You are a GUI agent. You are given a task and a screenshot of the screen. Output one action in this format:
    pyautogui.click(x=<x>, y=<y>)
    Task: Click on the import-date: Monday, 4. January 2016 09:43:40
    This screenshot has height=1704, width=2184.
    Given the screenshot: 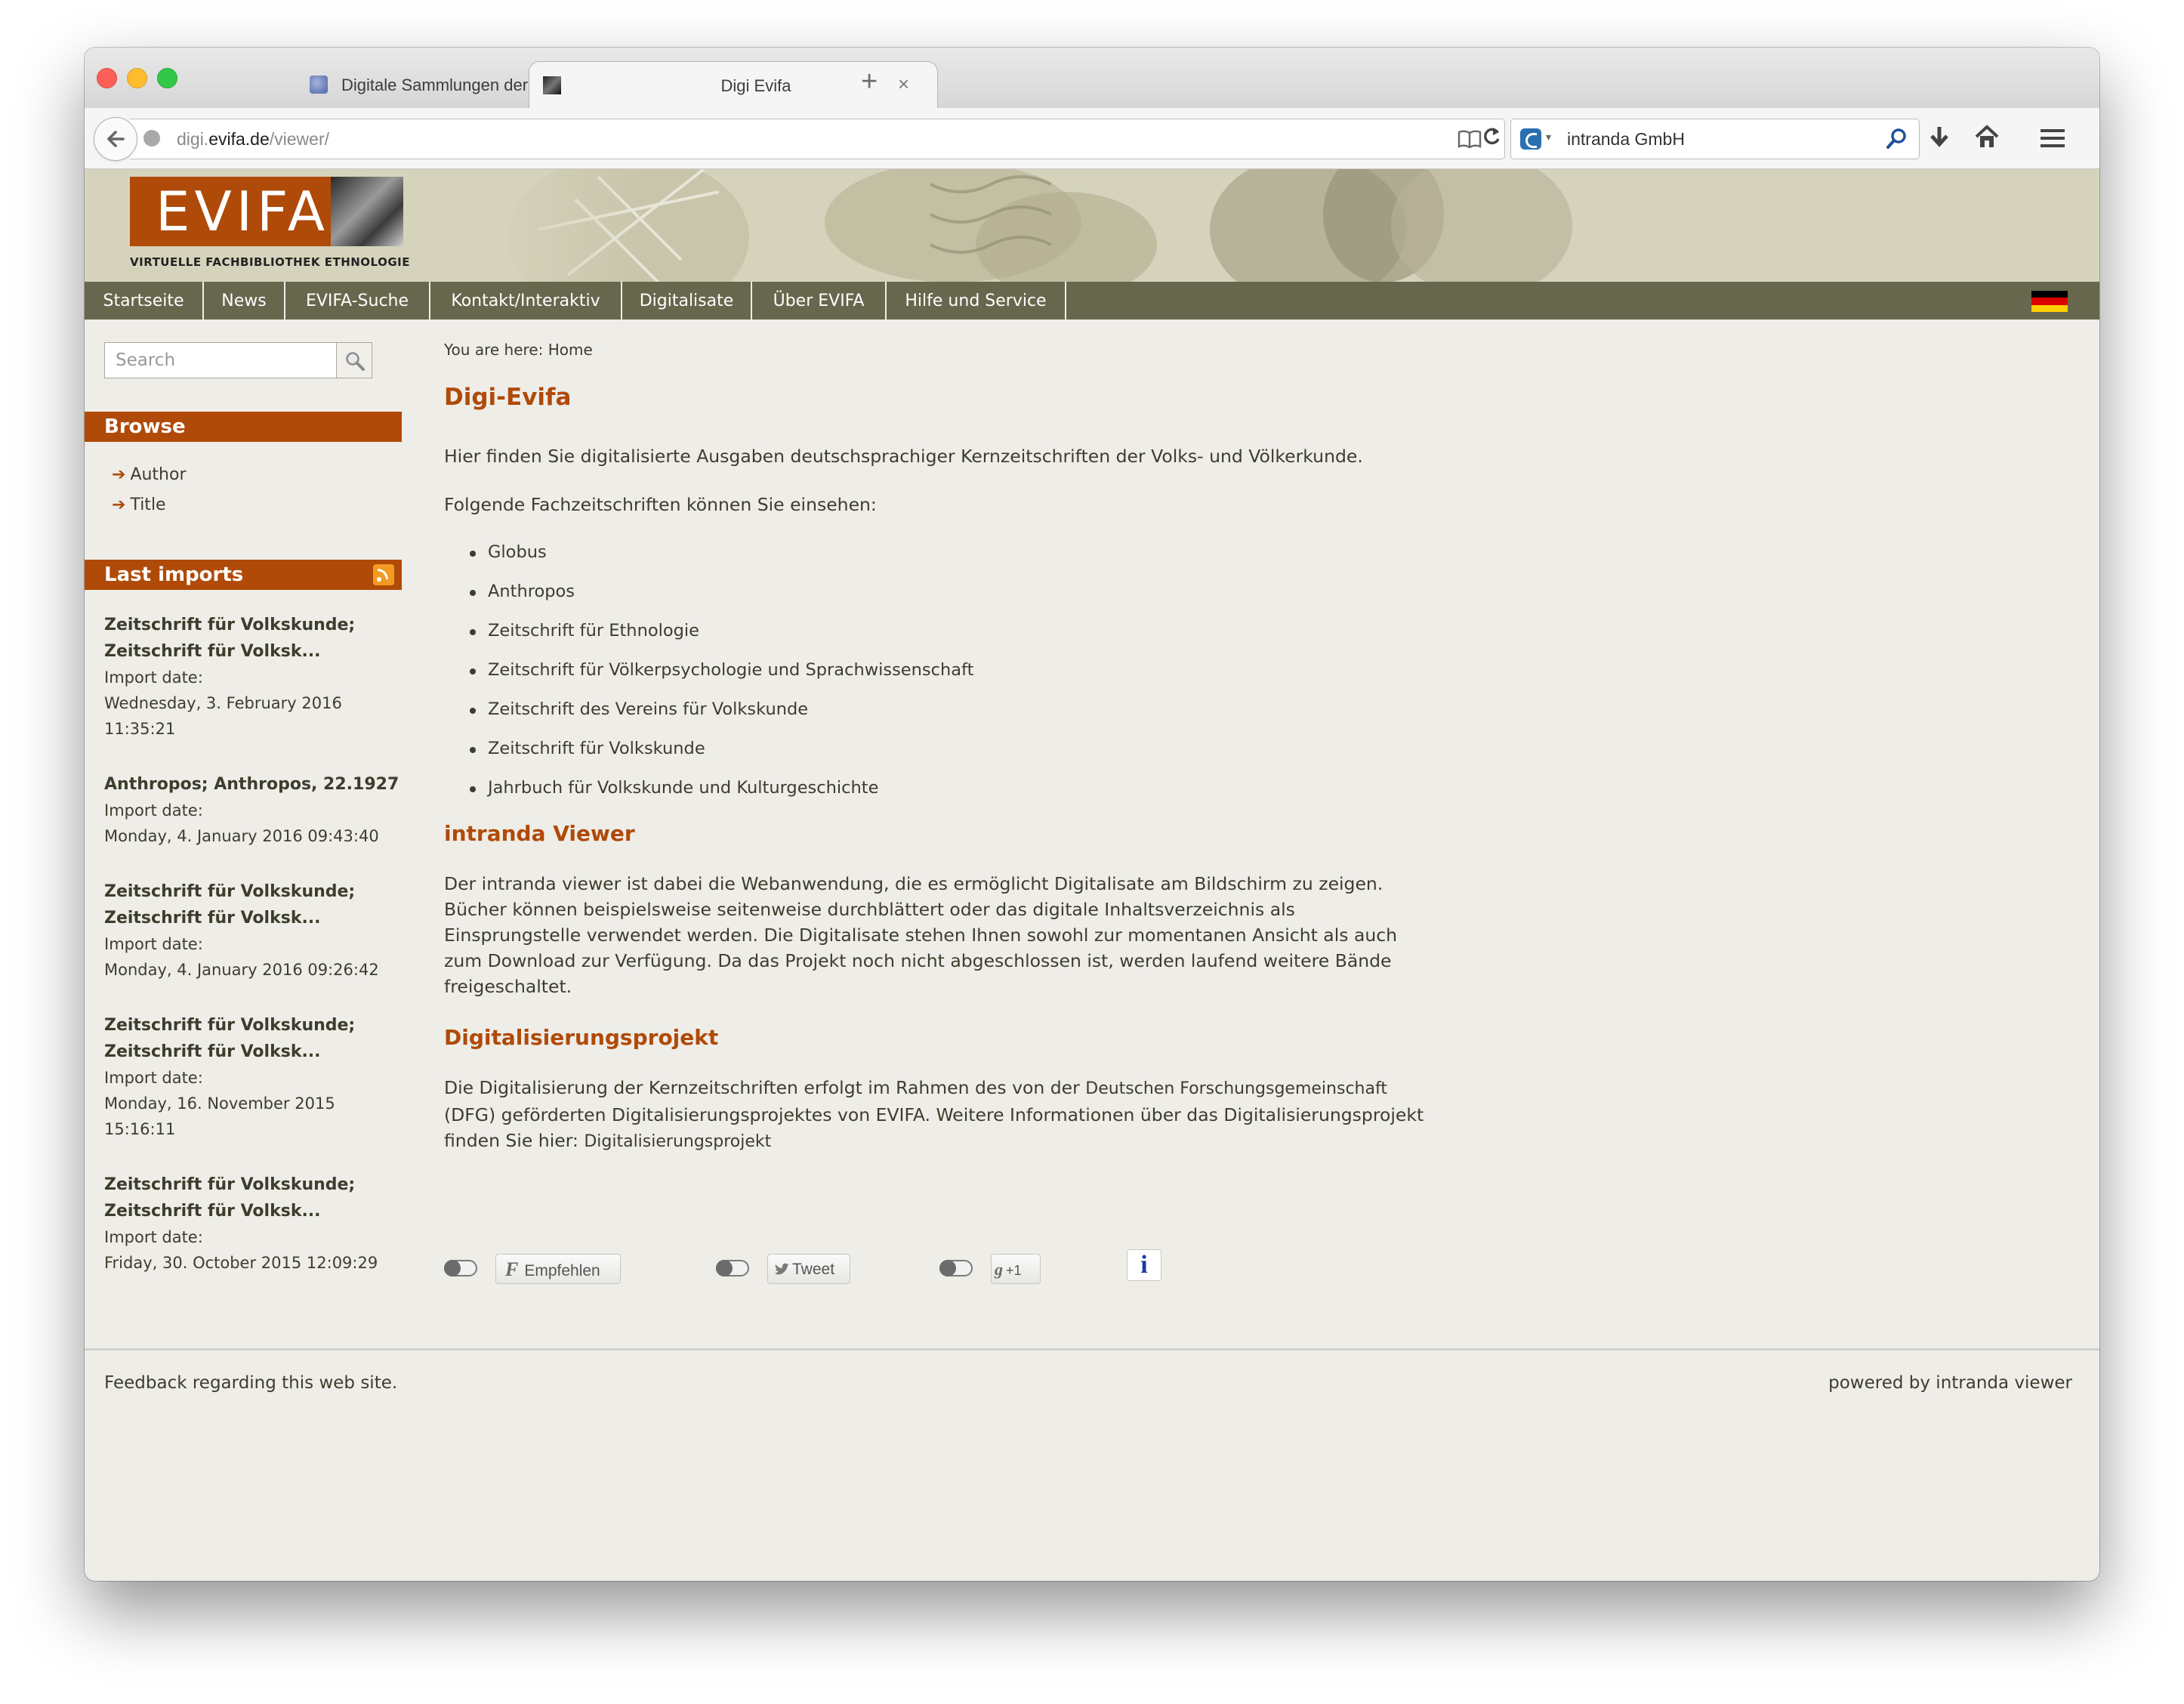 What is the action you would take?
    pyautogui.click(x=241, y=836)
    